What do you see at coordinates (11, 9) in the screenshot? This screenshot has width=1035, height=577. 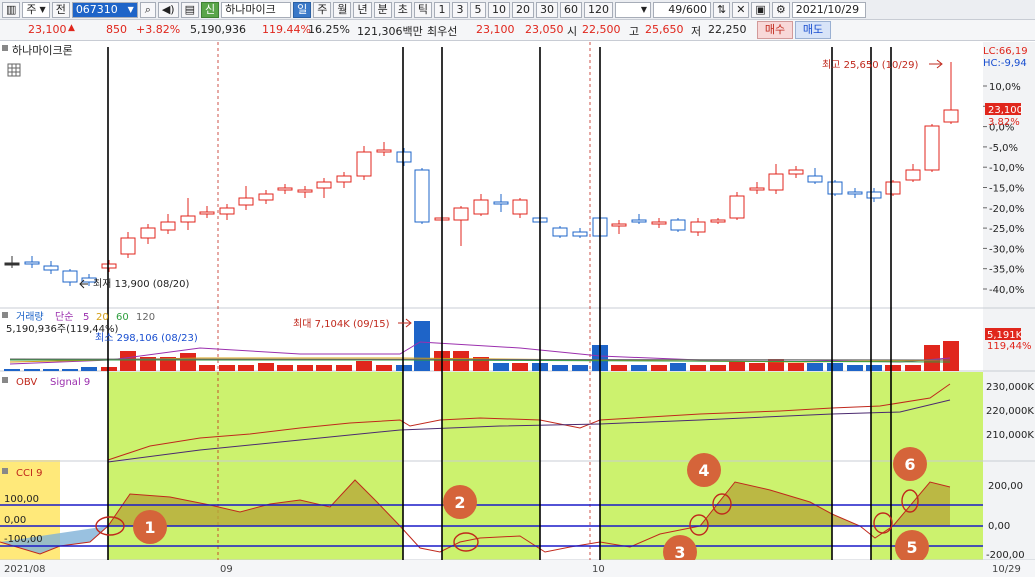 I see `chart-layout-icon: ▥` at bounding box center [11, 9].